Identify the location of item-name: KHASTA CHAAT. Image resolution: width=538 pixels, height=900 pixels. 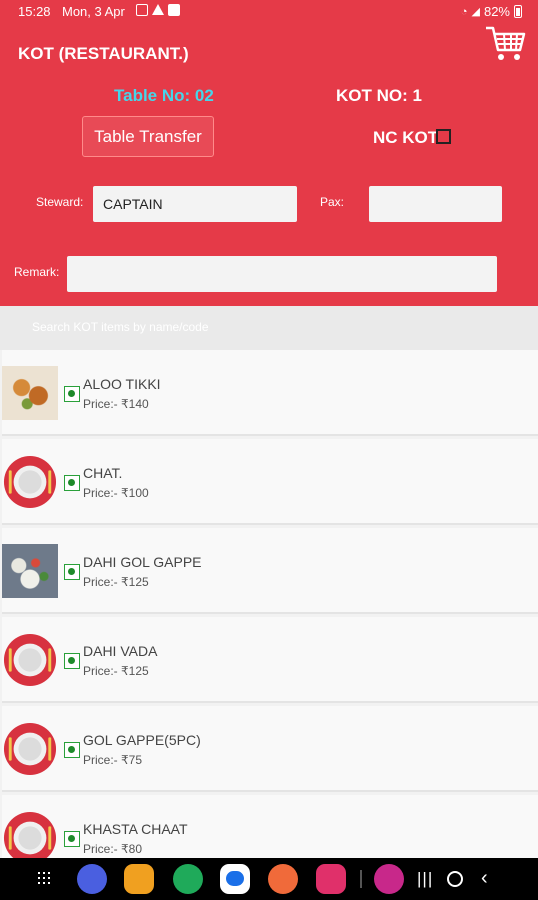
(135, 829).